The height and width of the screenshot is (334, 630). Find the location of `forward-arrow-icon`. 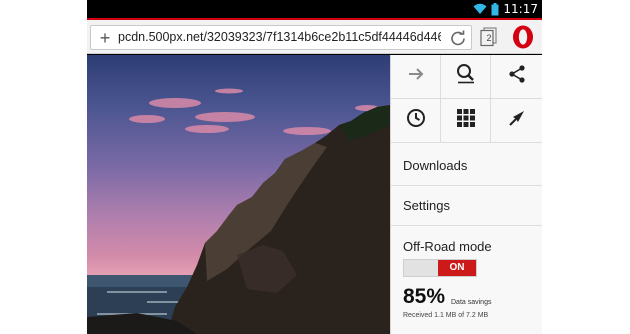

forward-arrow-icon is located at coordinates (416, 76).